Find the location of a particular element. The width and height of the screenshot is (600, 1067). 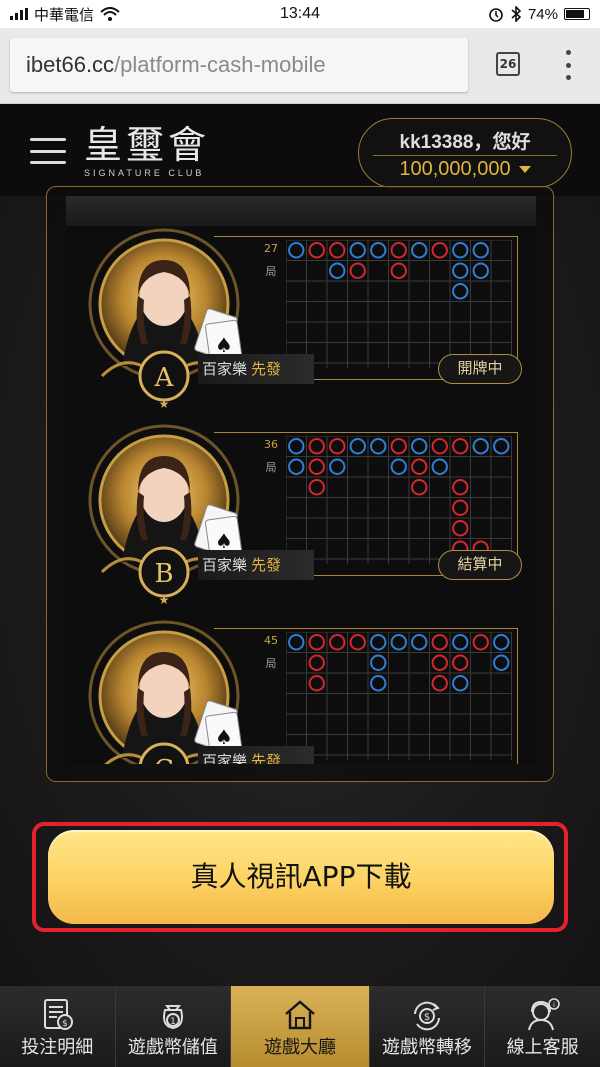

nav-item-coin-transfer: $ 遊戲幣轉移 is located at coordinates (428, 1026).